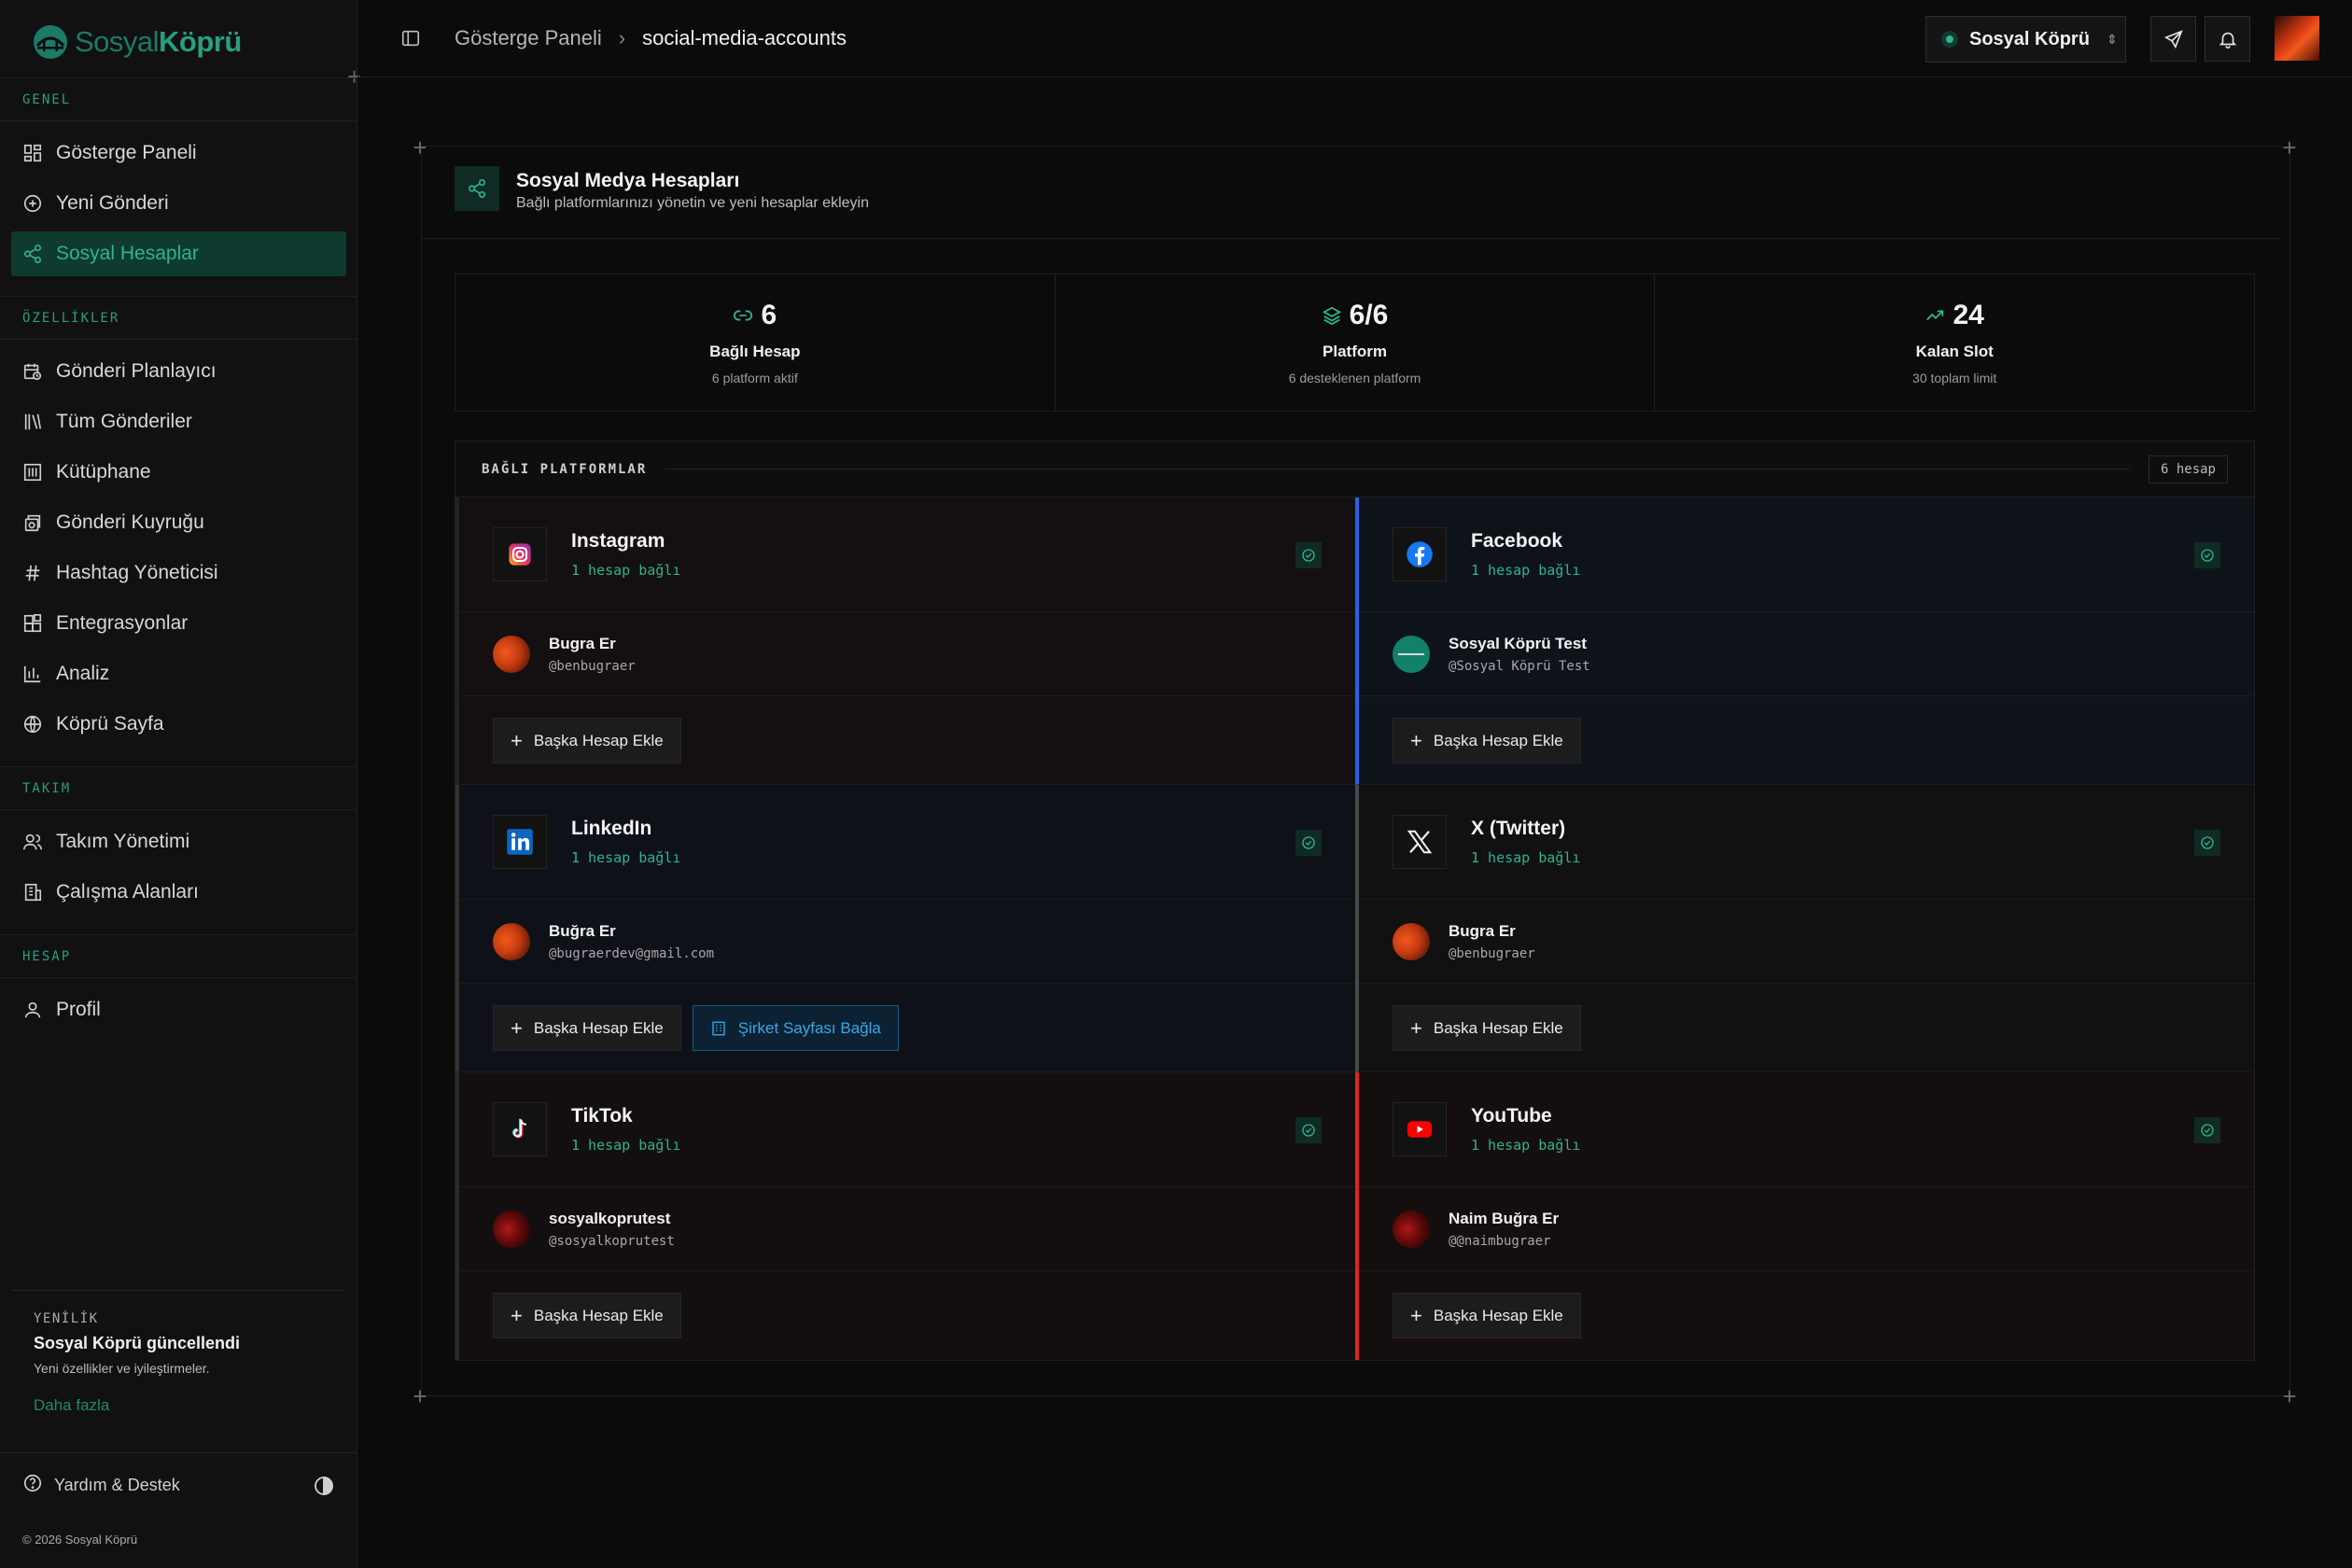  Describe the element at coordinates (83, 673) in the screenshot. I see `sidebar-item-label: Analiz` at that location.